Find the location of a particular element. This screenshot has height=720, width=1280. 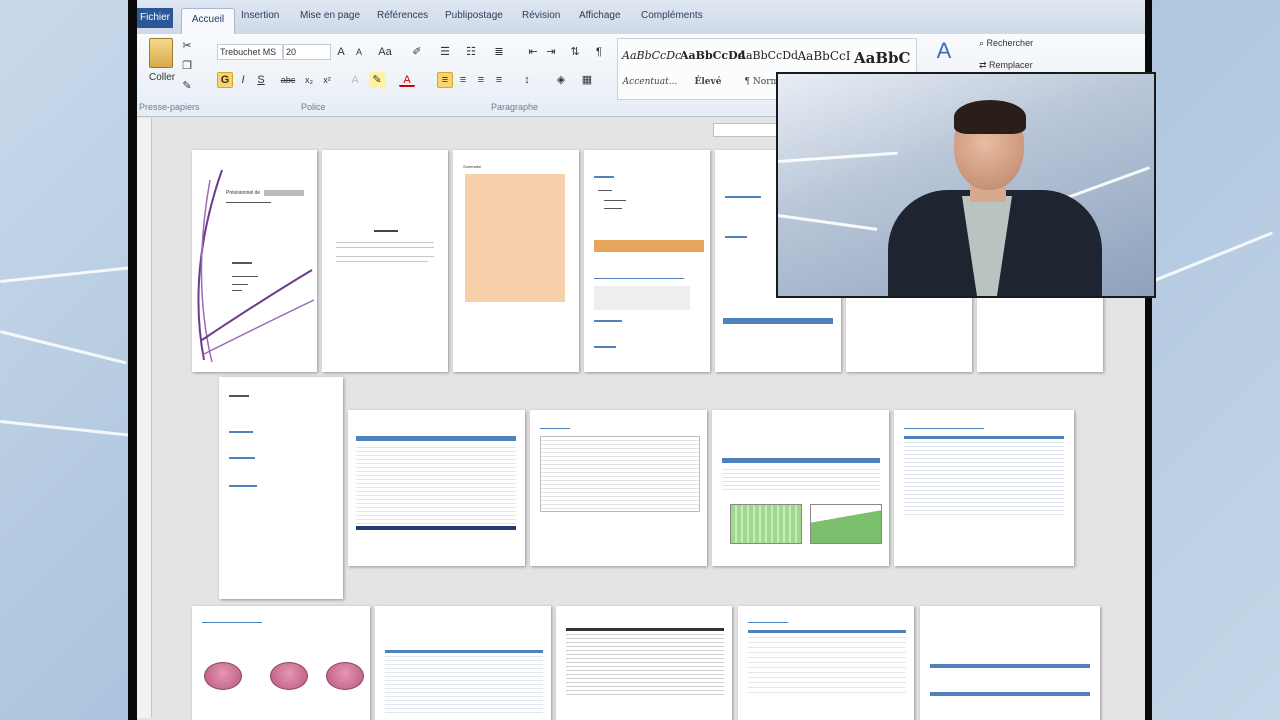

replace-icon: ⇄ is located at coordinates (984, 65).